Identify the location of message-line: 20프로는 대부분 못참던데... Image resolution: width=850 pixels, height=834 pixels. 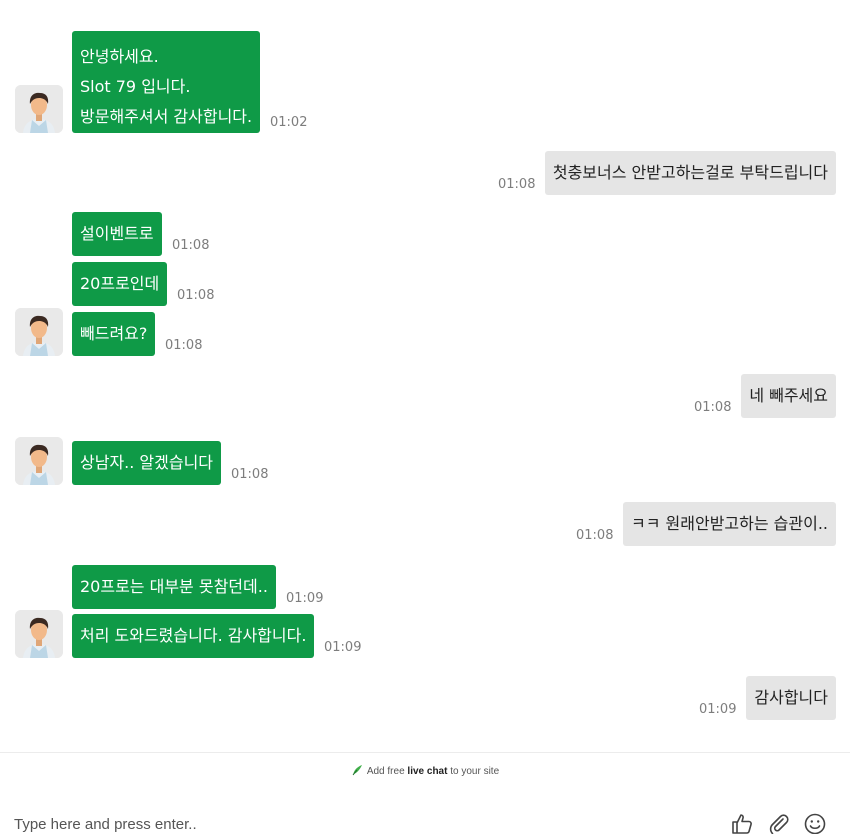
(174, 586).